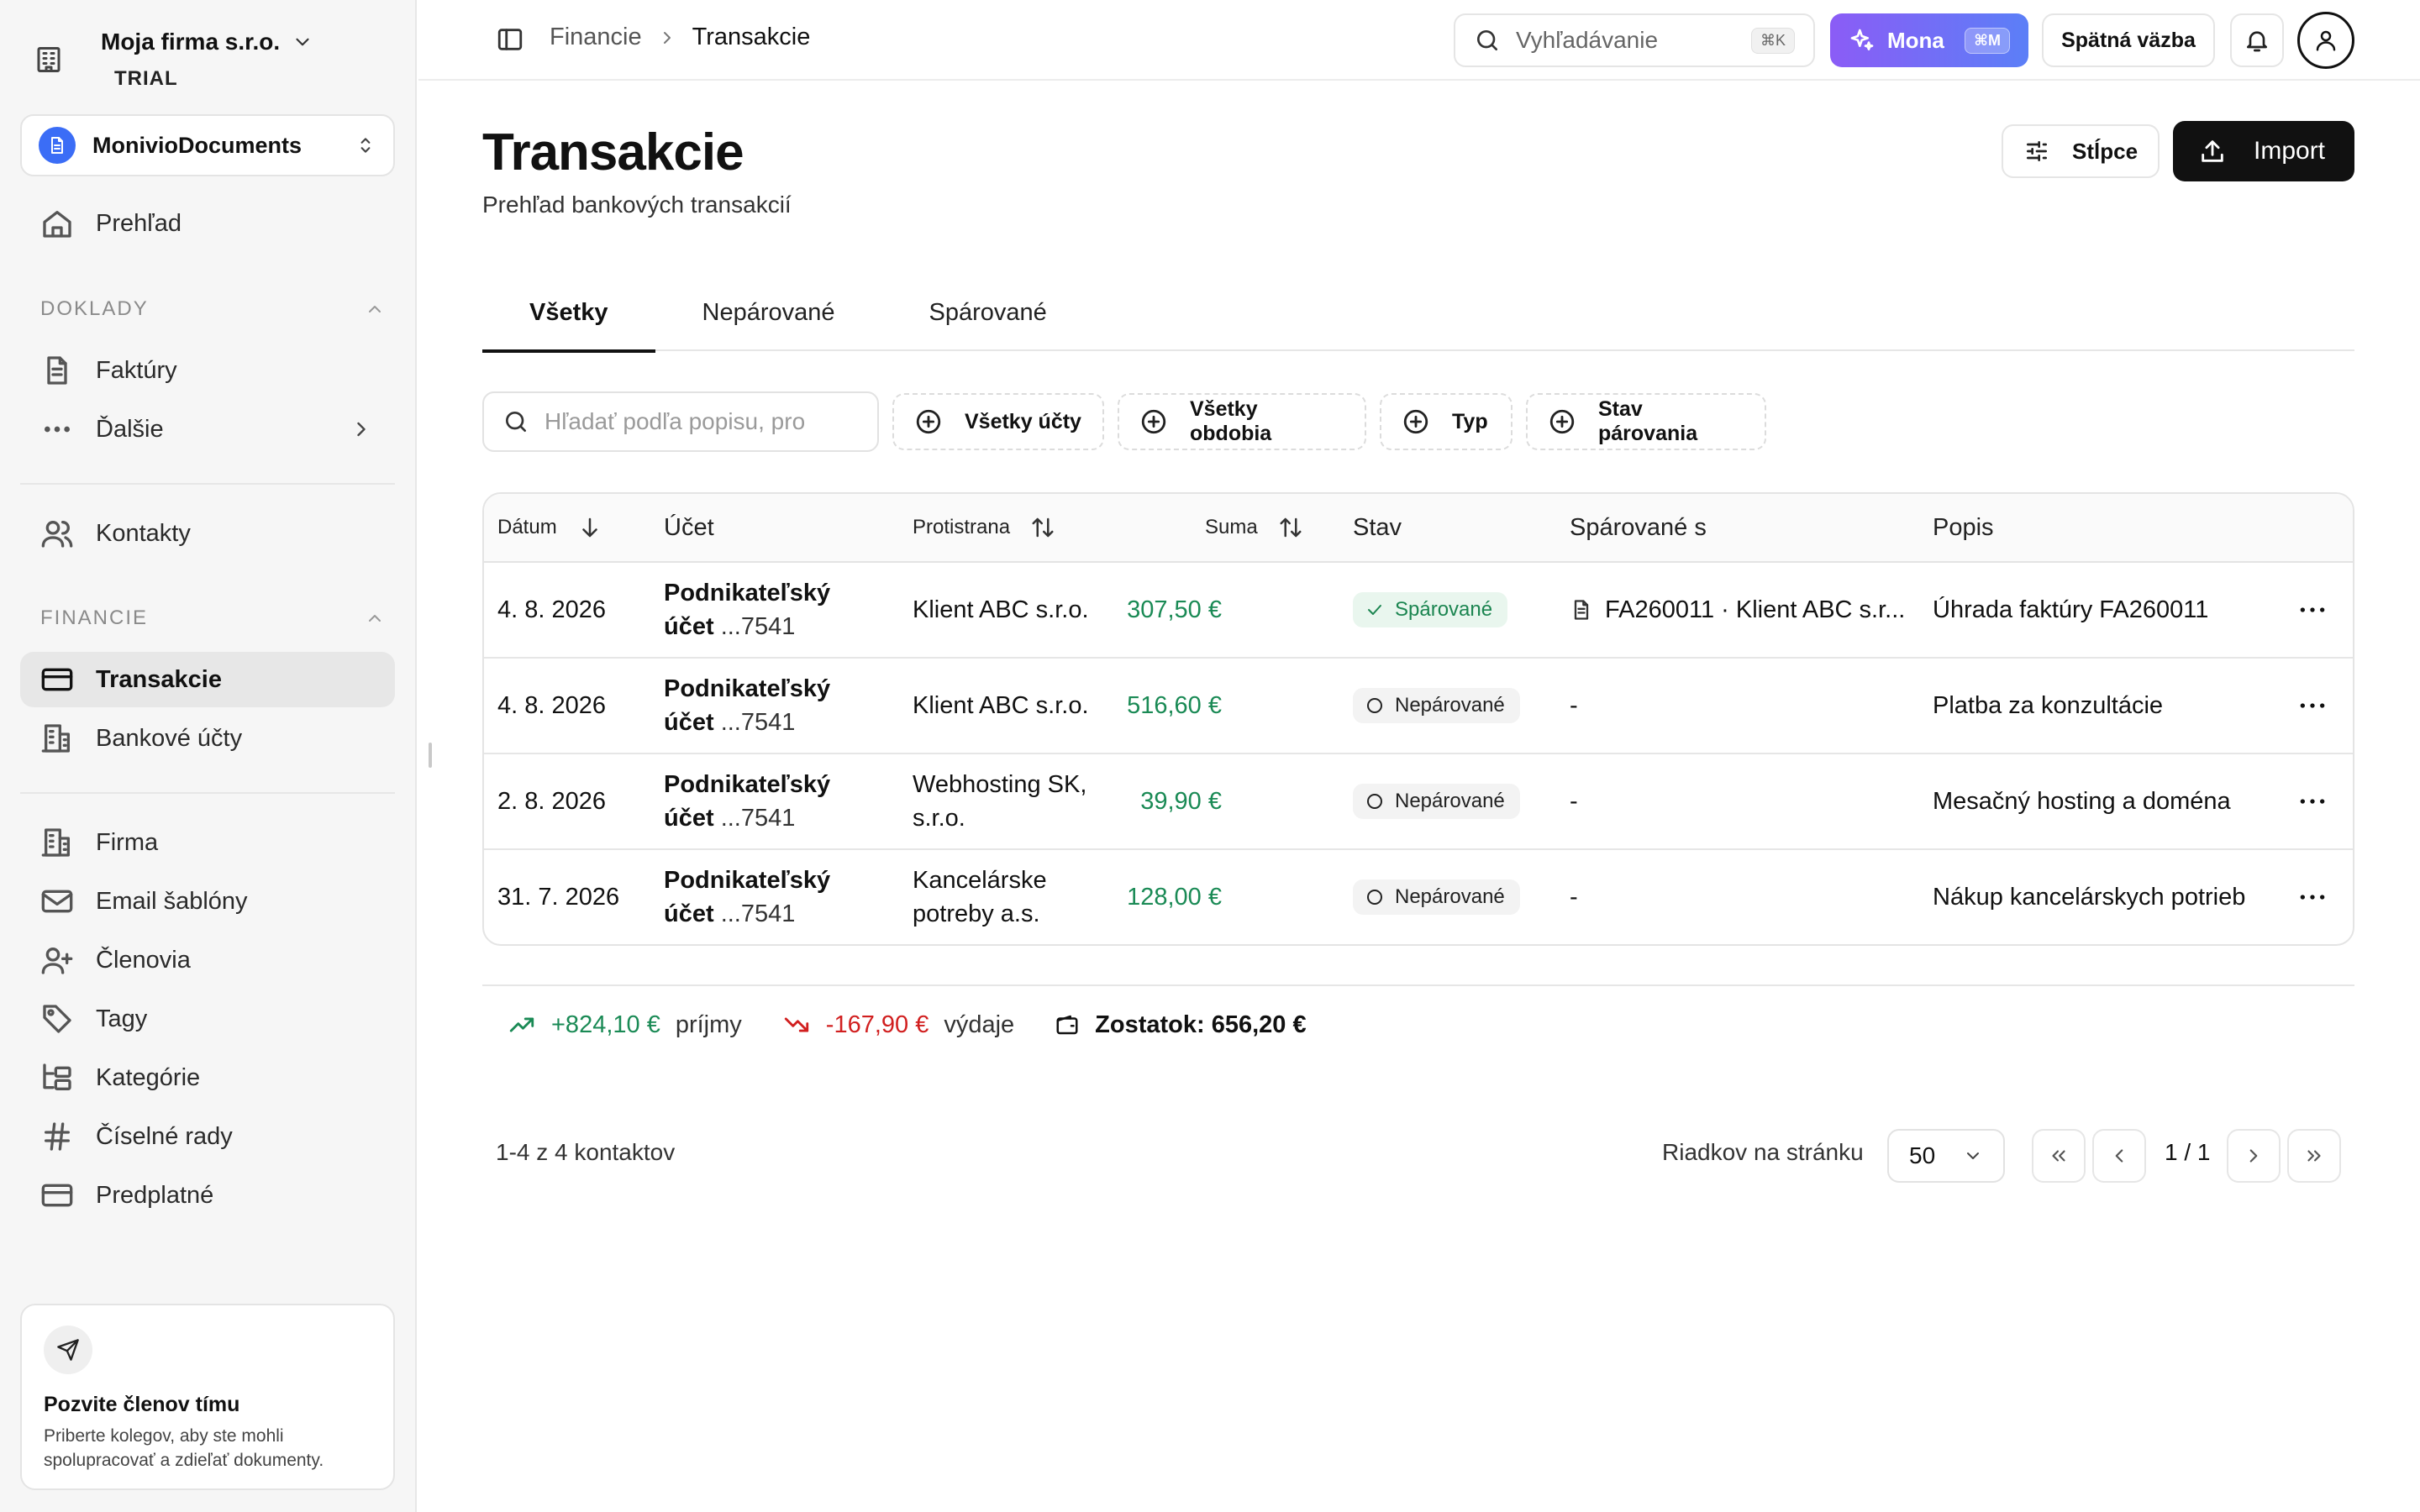 The image size is (2420, 1512). I want to click on status-badge: Nepárované, so click(1437, 897).